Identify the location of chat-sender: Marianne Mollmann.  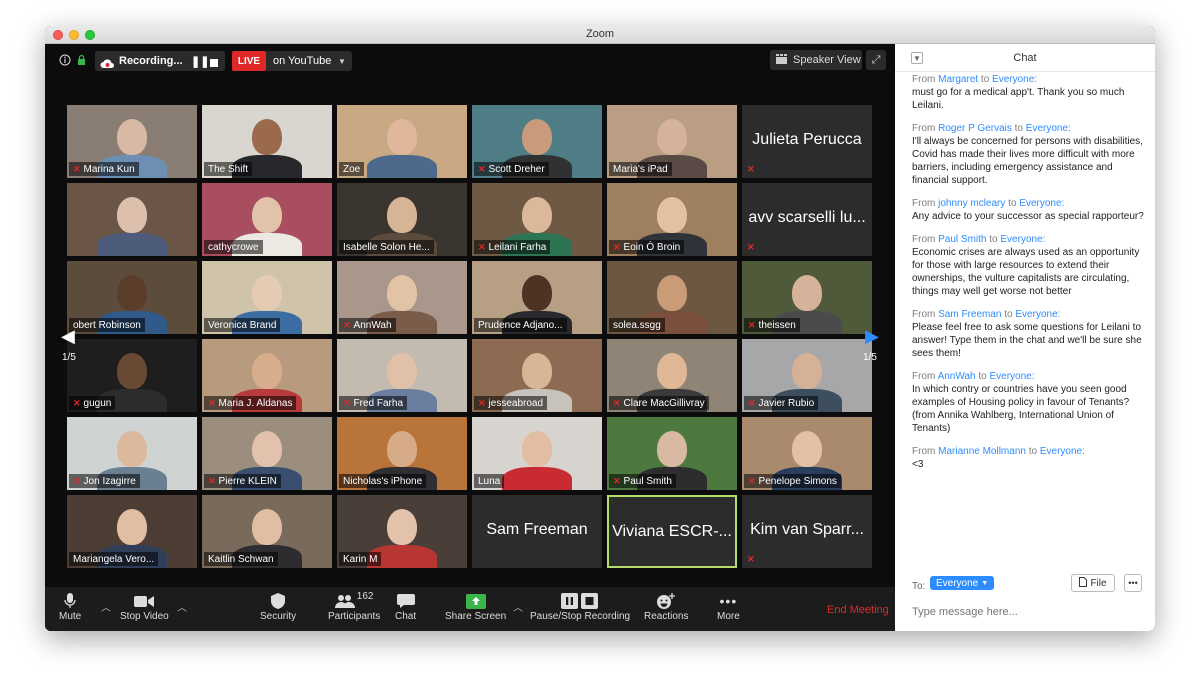
(982, 451).